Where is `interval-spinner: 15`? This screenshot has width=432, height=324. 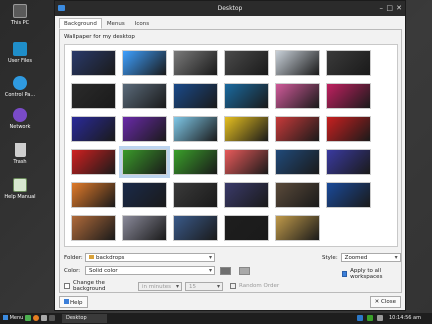 interval-spinner: 15 is located at coordinates (204, 286).